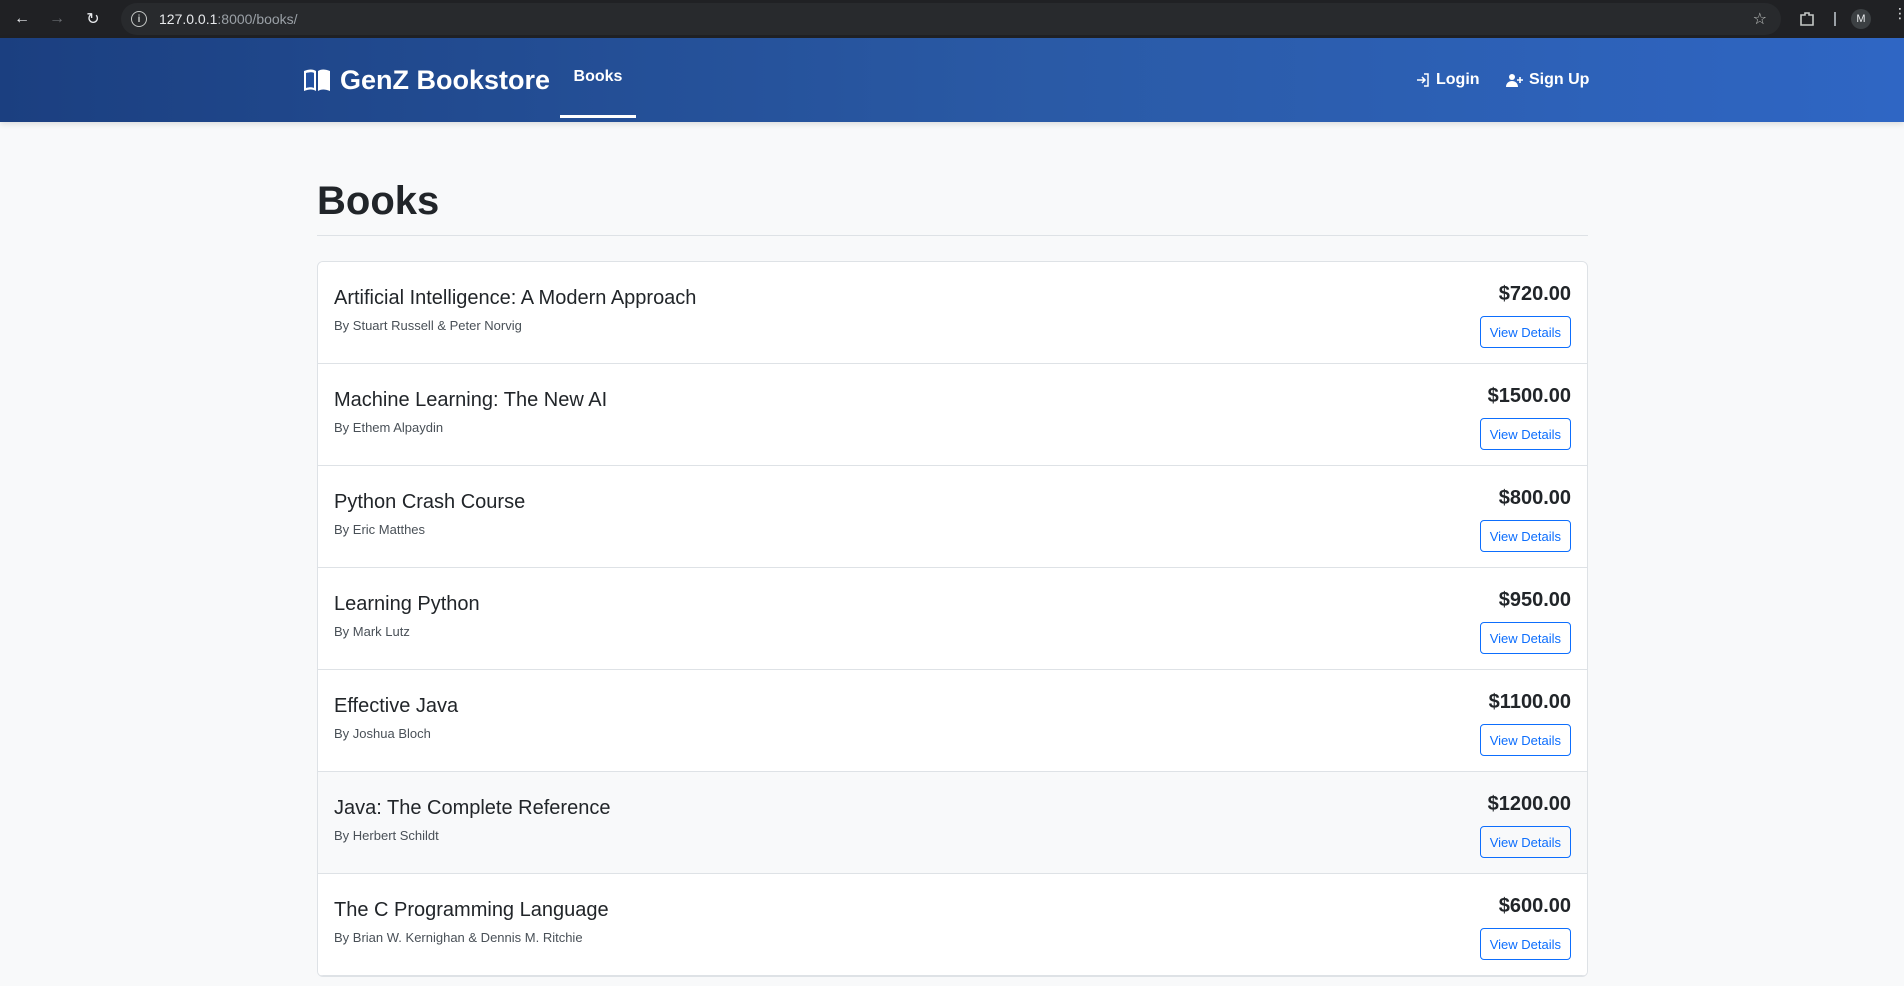  I want to click on login-icon, so click(1423, 80).